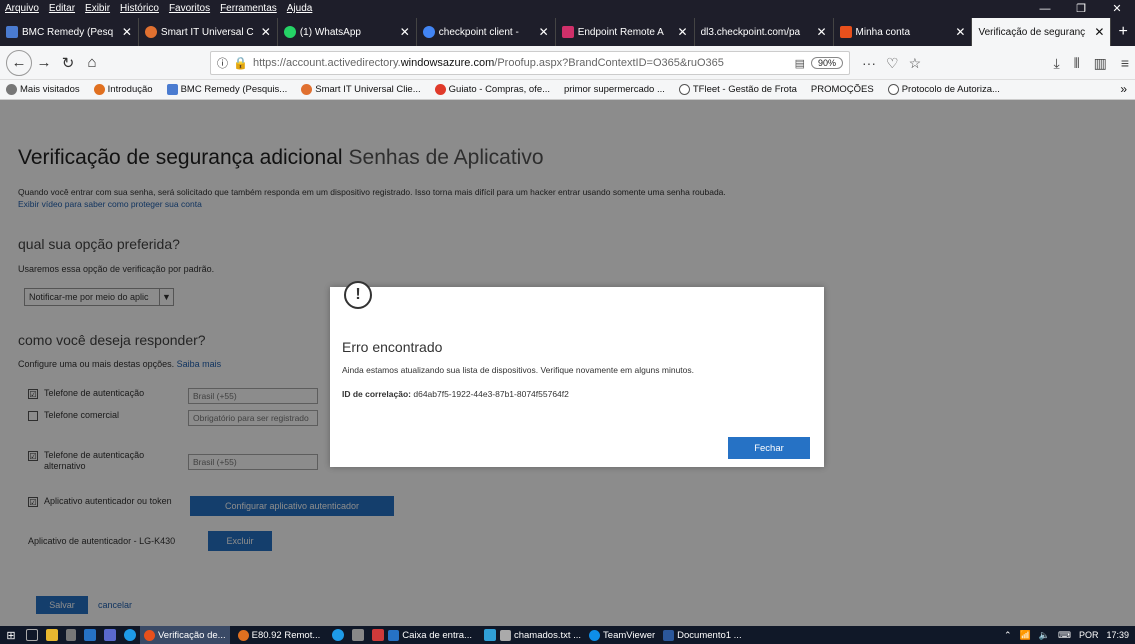 The height and width of the screenshot is (644, 1135). Describe the element at coordinates (110, 635) in the screenshot. I see `photos-icon` at that location.